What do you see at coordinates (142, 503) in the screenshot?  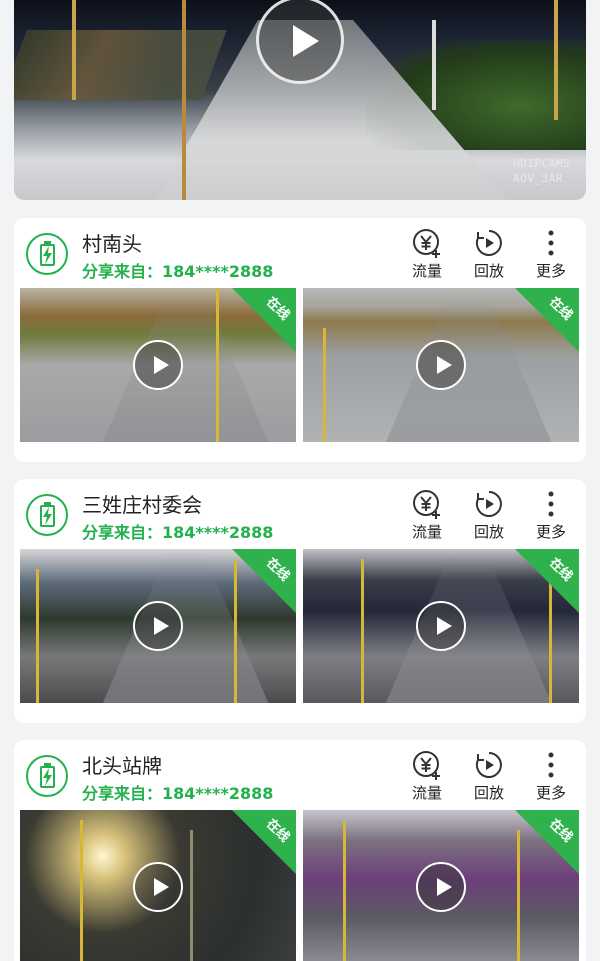 I see `device-name: 三姓庄村委会` at bounding box center [142, 503].